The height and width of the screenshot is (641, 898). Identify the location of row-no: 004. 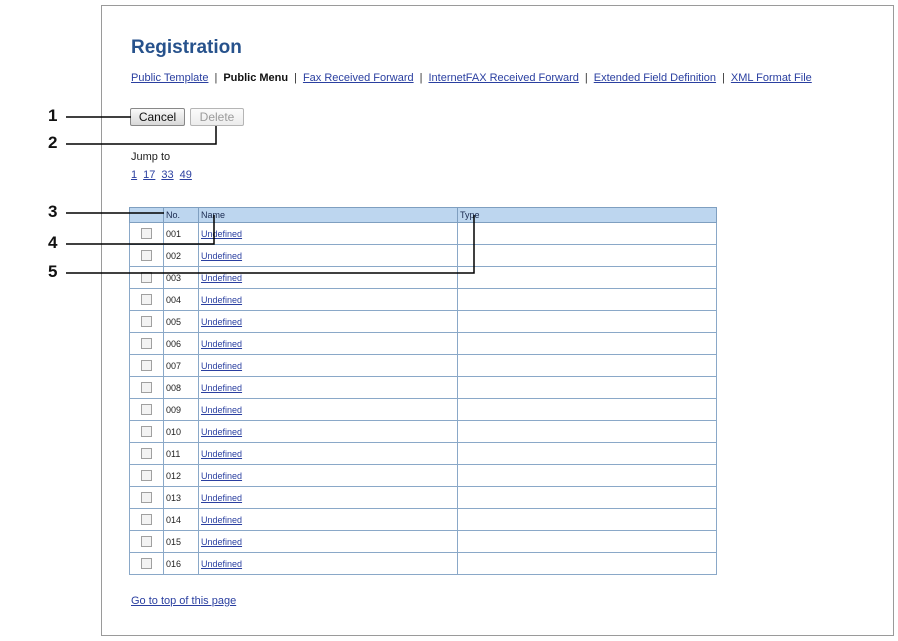
(181, 299).